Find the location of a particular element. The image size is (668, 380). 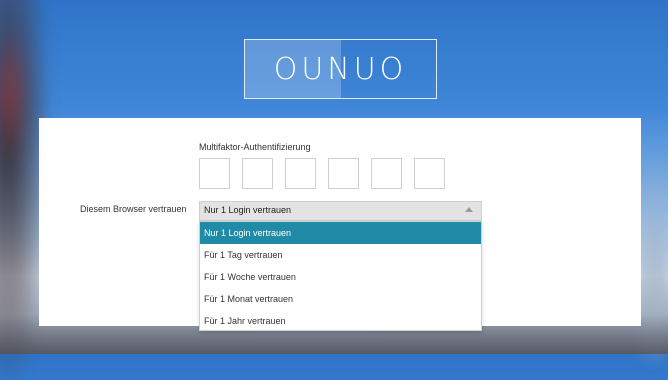

option-one-day: Für 1 Tag vertrauen is located at coordinates (340, 255).